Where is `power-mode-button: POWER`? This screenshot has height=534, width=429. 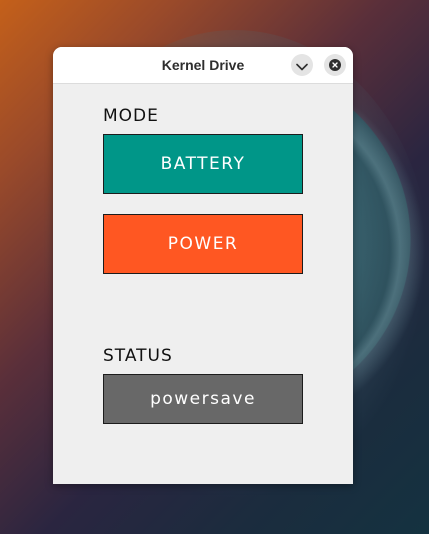 power-mode-button: POWER is located at coordinates (203, 244).